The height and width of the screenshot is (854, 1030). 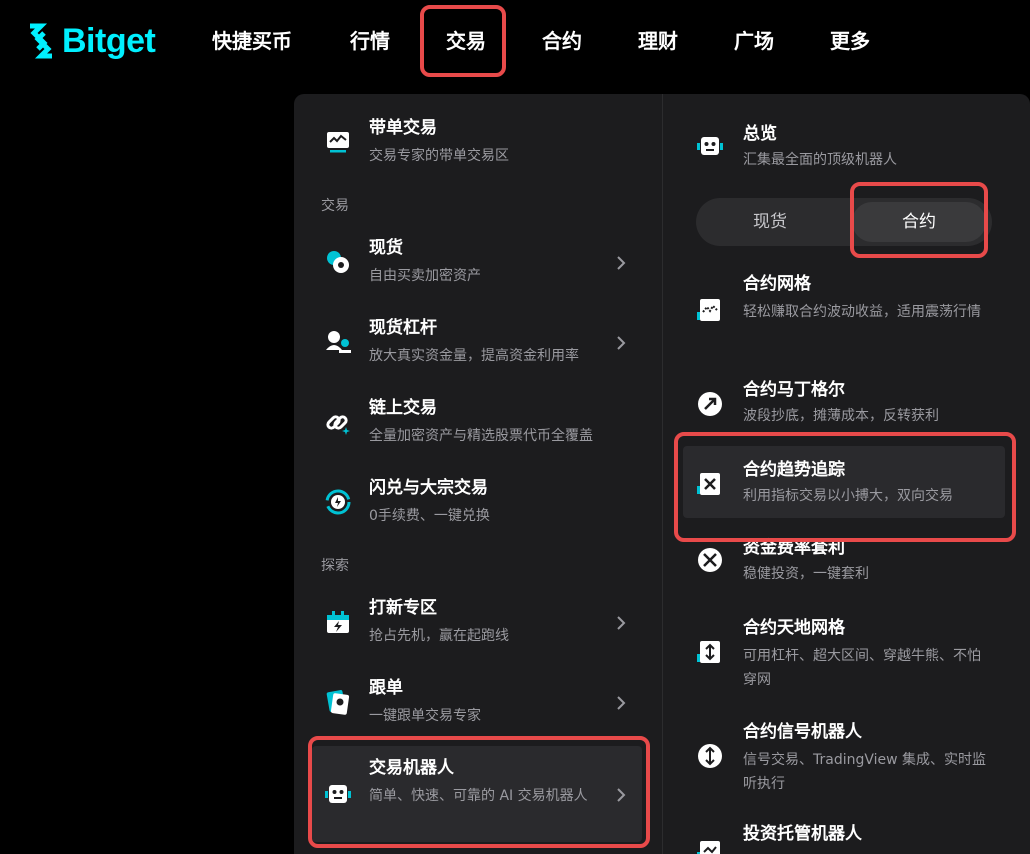 I want to click on toggle-option-spot: 现货, so click(x=770, y=222).